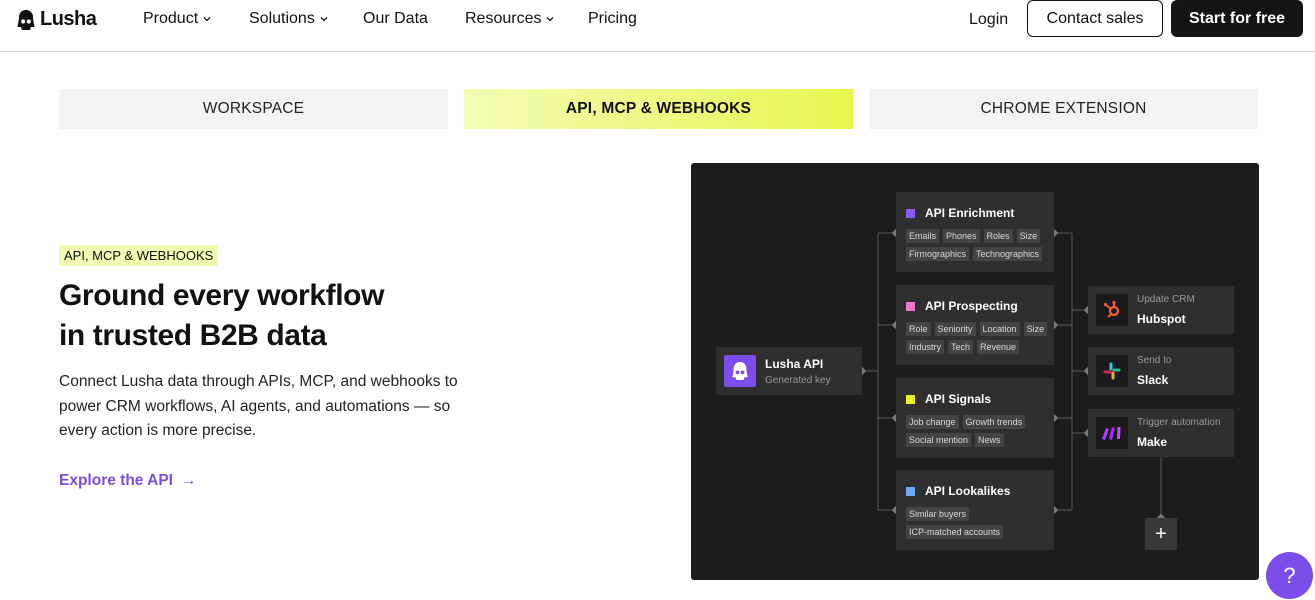  Describe the element at coordinates (188, 480) in the screenshot. I see `arrow-right-icon: →` at that location.